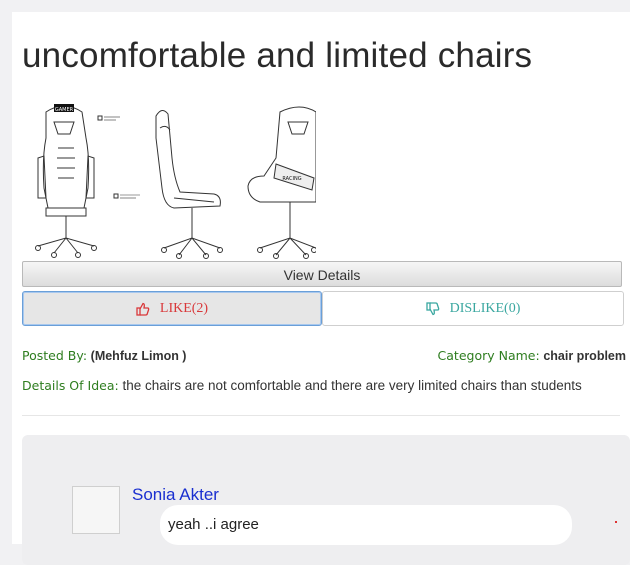 The image size is (630, 565). I want to click on idea-image: GAMER RACING, so click(175, 181).